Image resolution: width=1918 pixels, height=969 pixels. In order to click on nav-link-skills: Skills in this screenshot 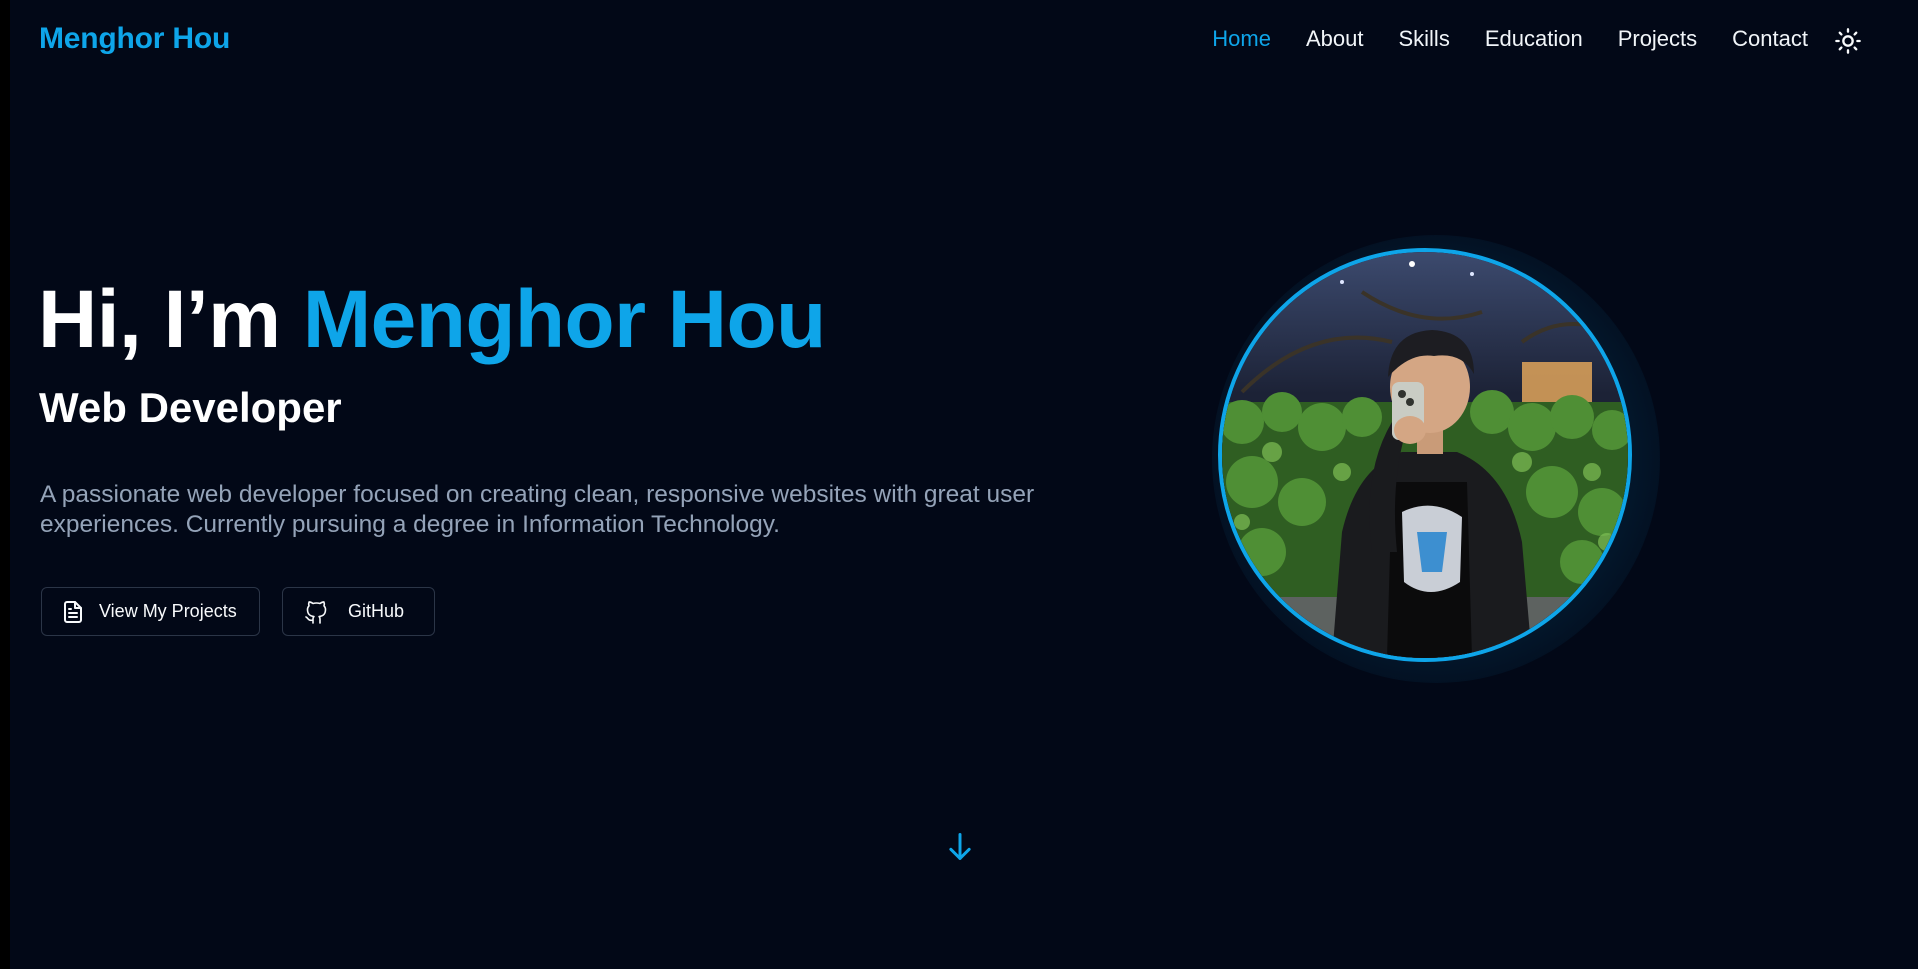, I will do `click(1423, 39)`.